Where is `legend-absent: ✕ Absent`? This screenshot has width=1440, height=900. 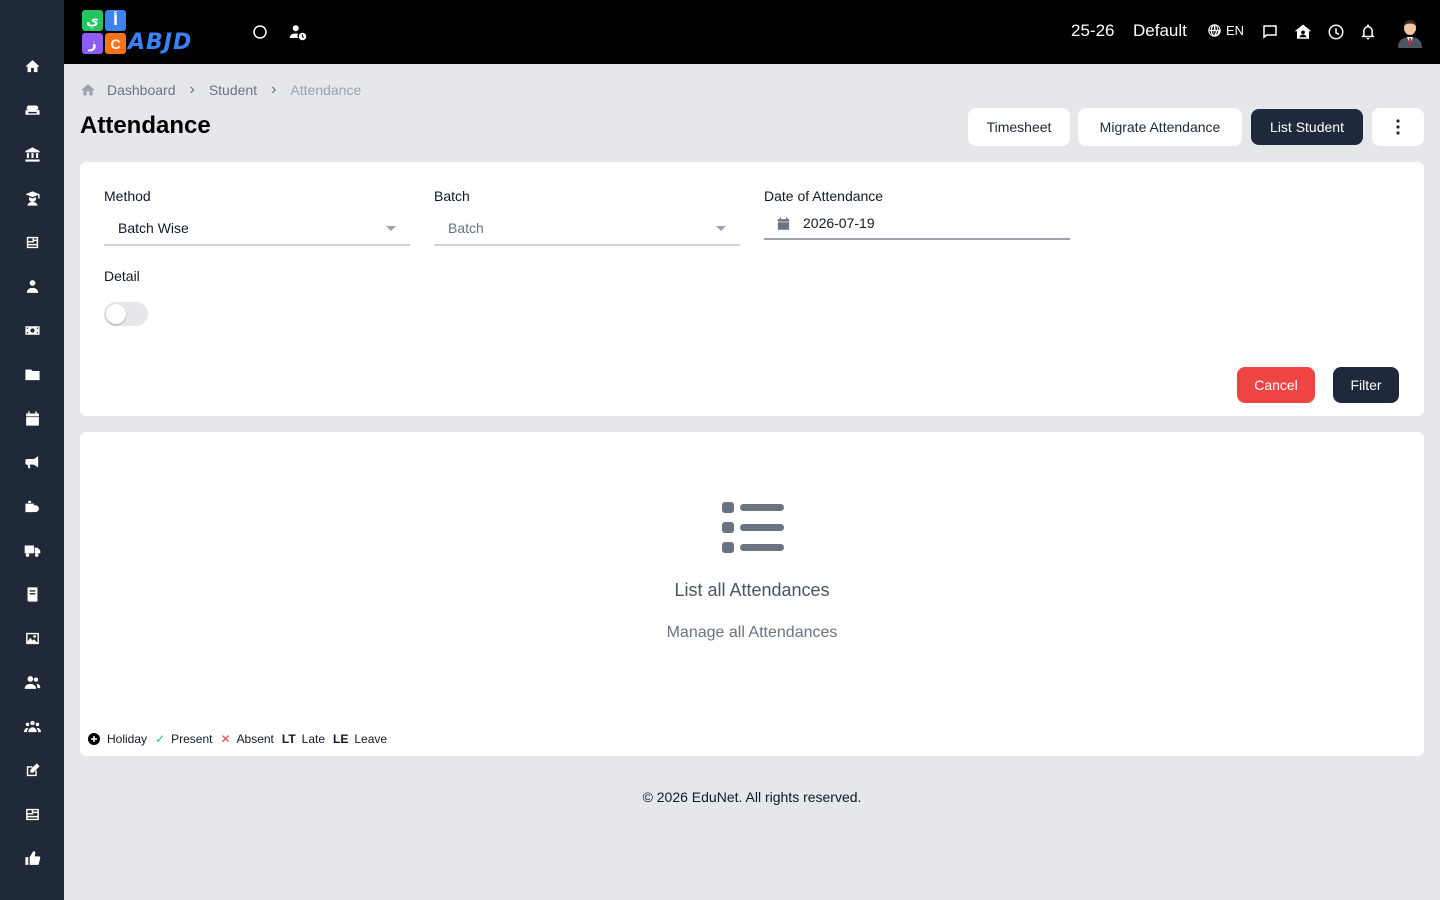 legend-absent: ✕ Absent is located at coordinates (246, 739).